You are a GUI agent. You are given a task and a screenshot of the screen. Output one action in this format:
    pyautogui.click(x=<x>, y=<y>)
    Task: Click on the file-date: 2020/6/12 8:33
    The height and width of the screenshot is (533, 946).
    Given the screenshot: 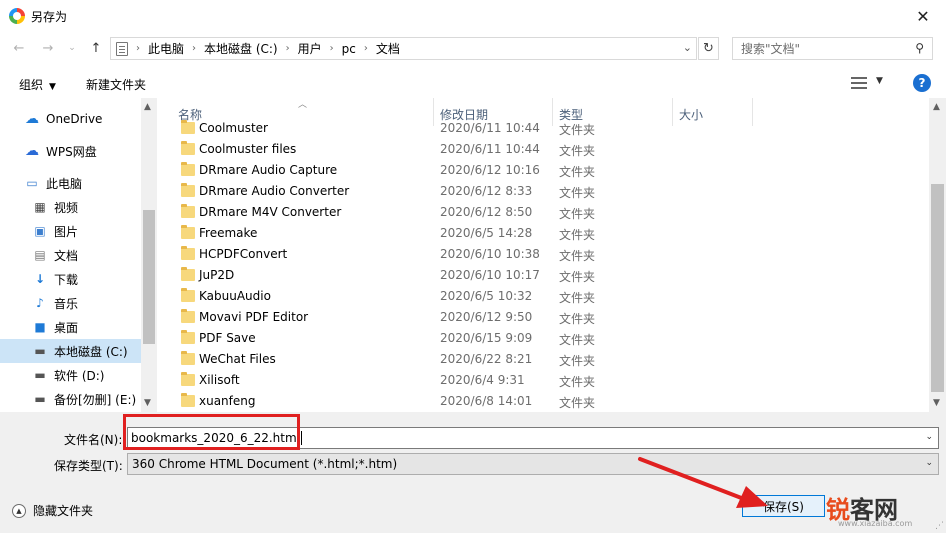 What is the action you would take?
    pyautogui.click(x=486, y=191)
    